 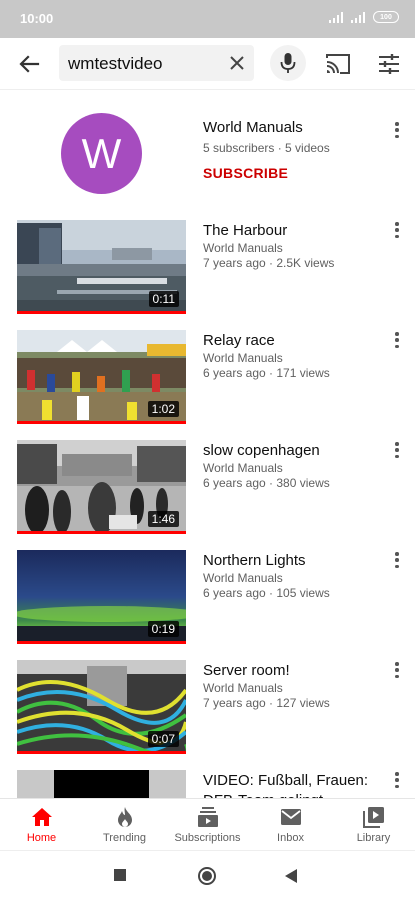 What do you see at coordinates (101, 707) in the screenshot?
I see `video-thumbnail: 0:07` at bounding box center [101, 707].